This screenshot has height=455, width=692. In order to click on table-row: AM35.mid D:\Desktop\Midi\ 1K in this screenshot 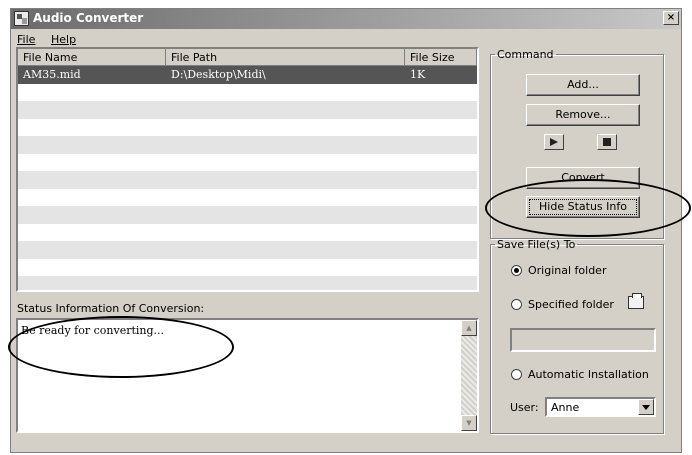, I will do `click(247, 75)`.